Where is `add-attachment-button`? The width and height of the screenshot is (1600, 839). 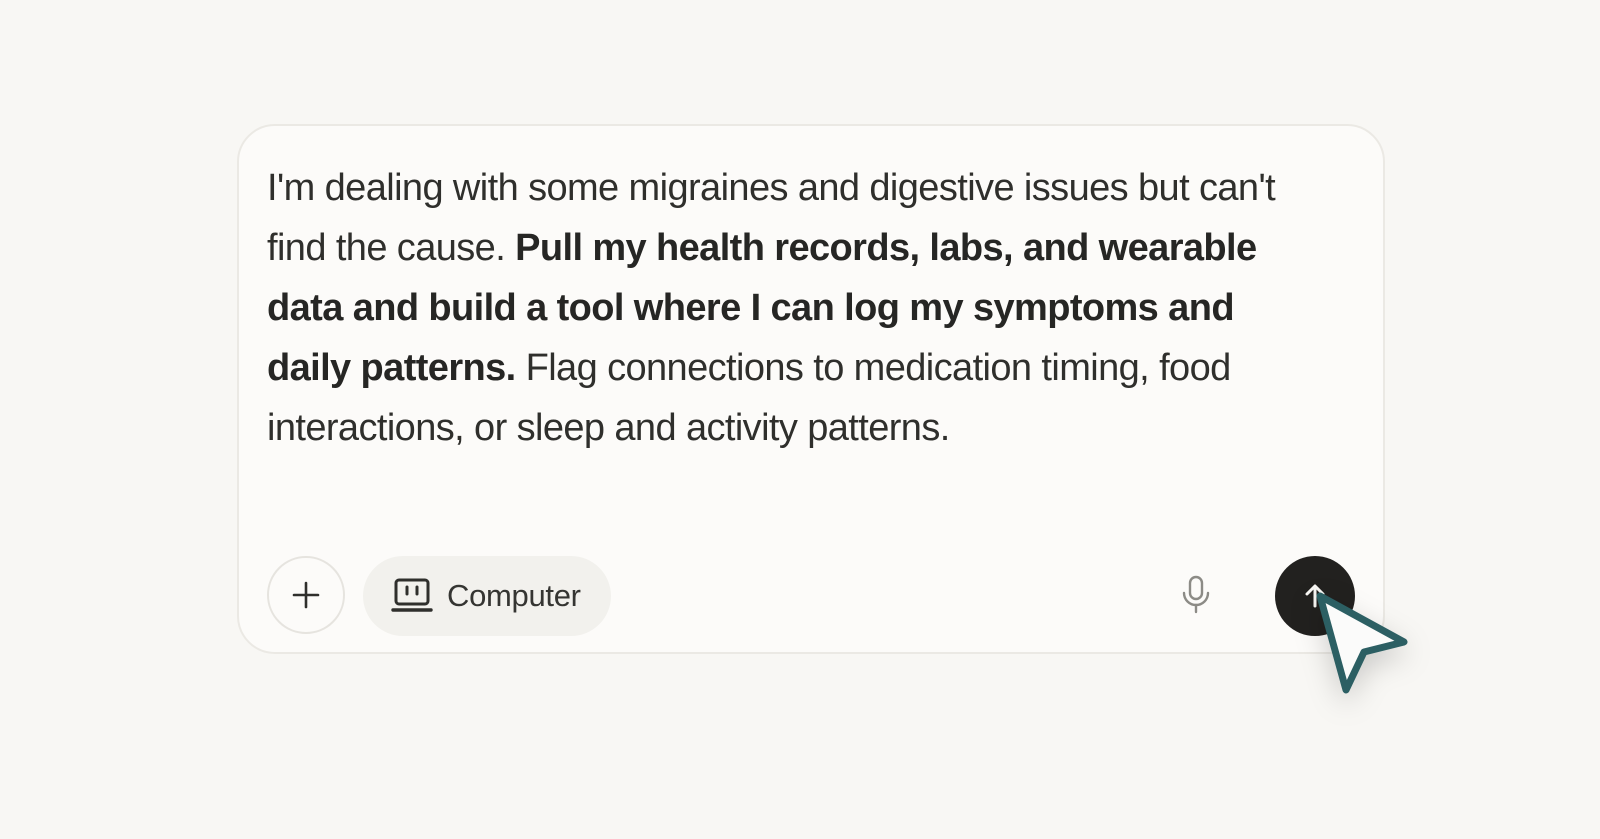
add-attachment-button is located at coordinates (306, 595).